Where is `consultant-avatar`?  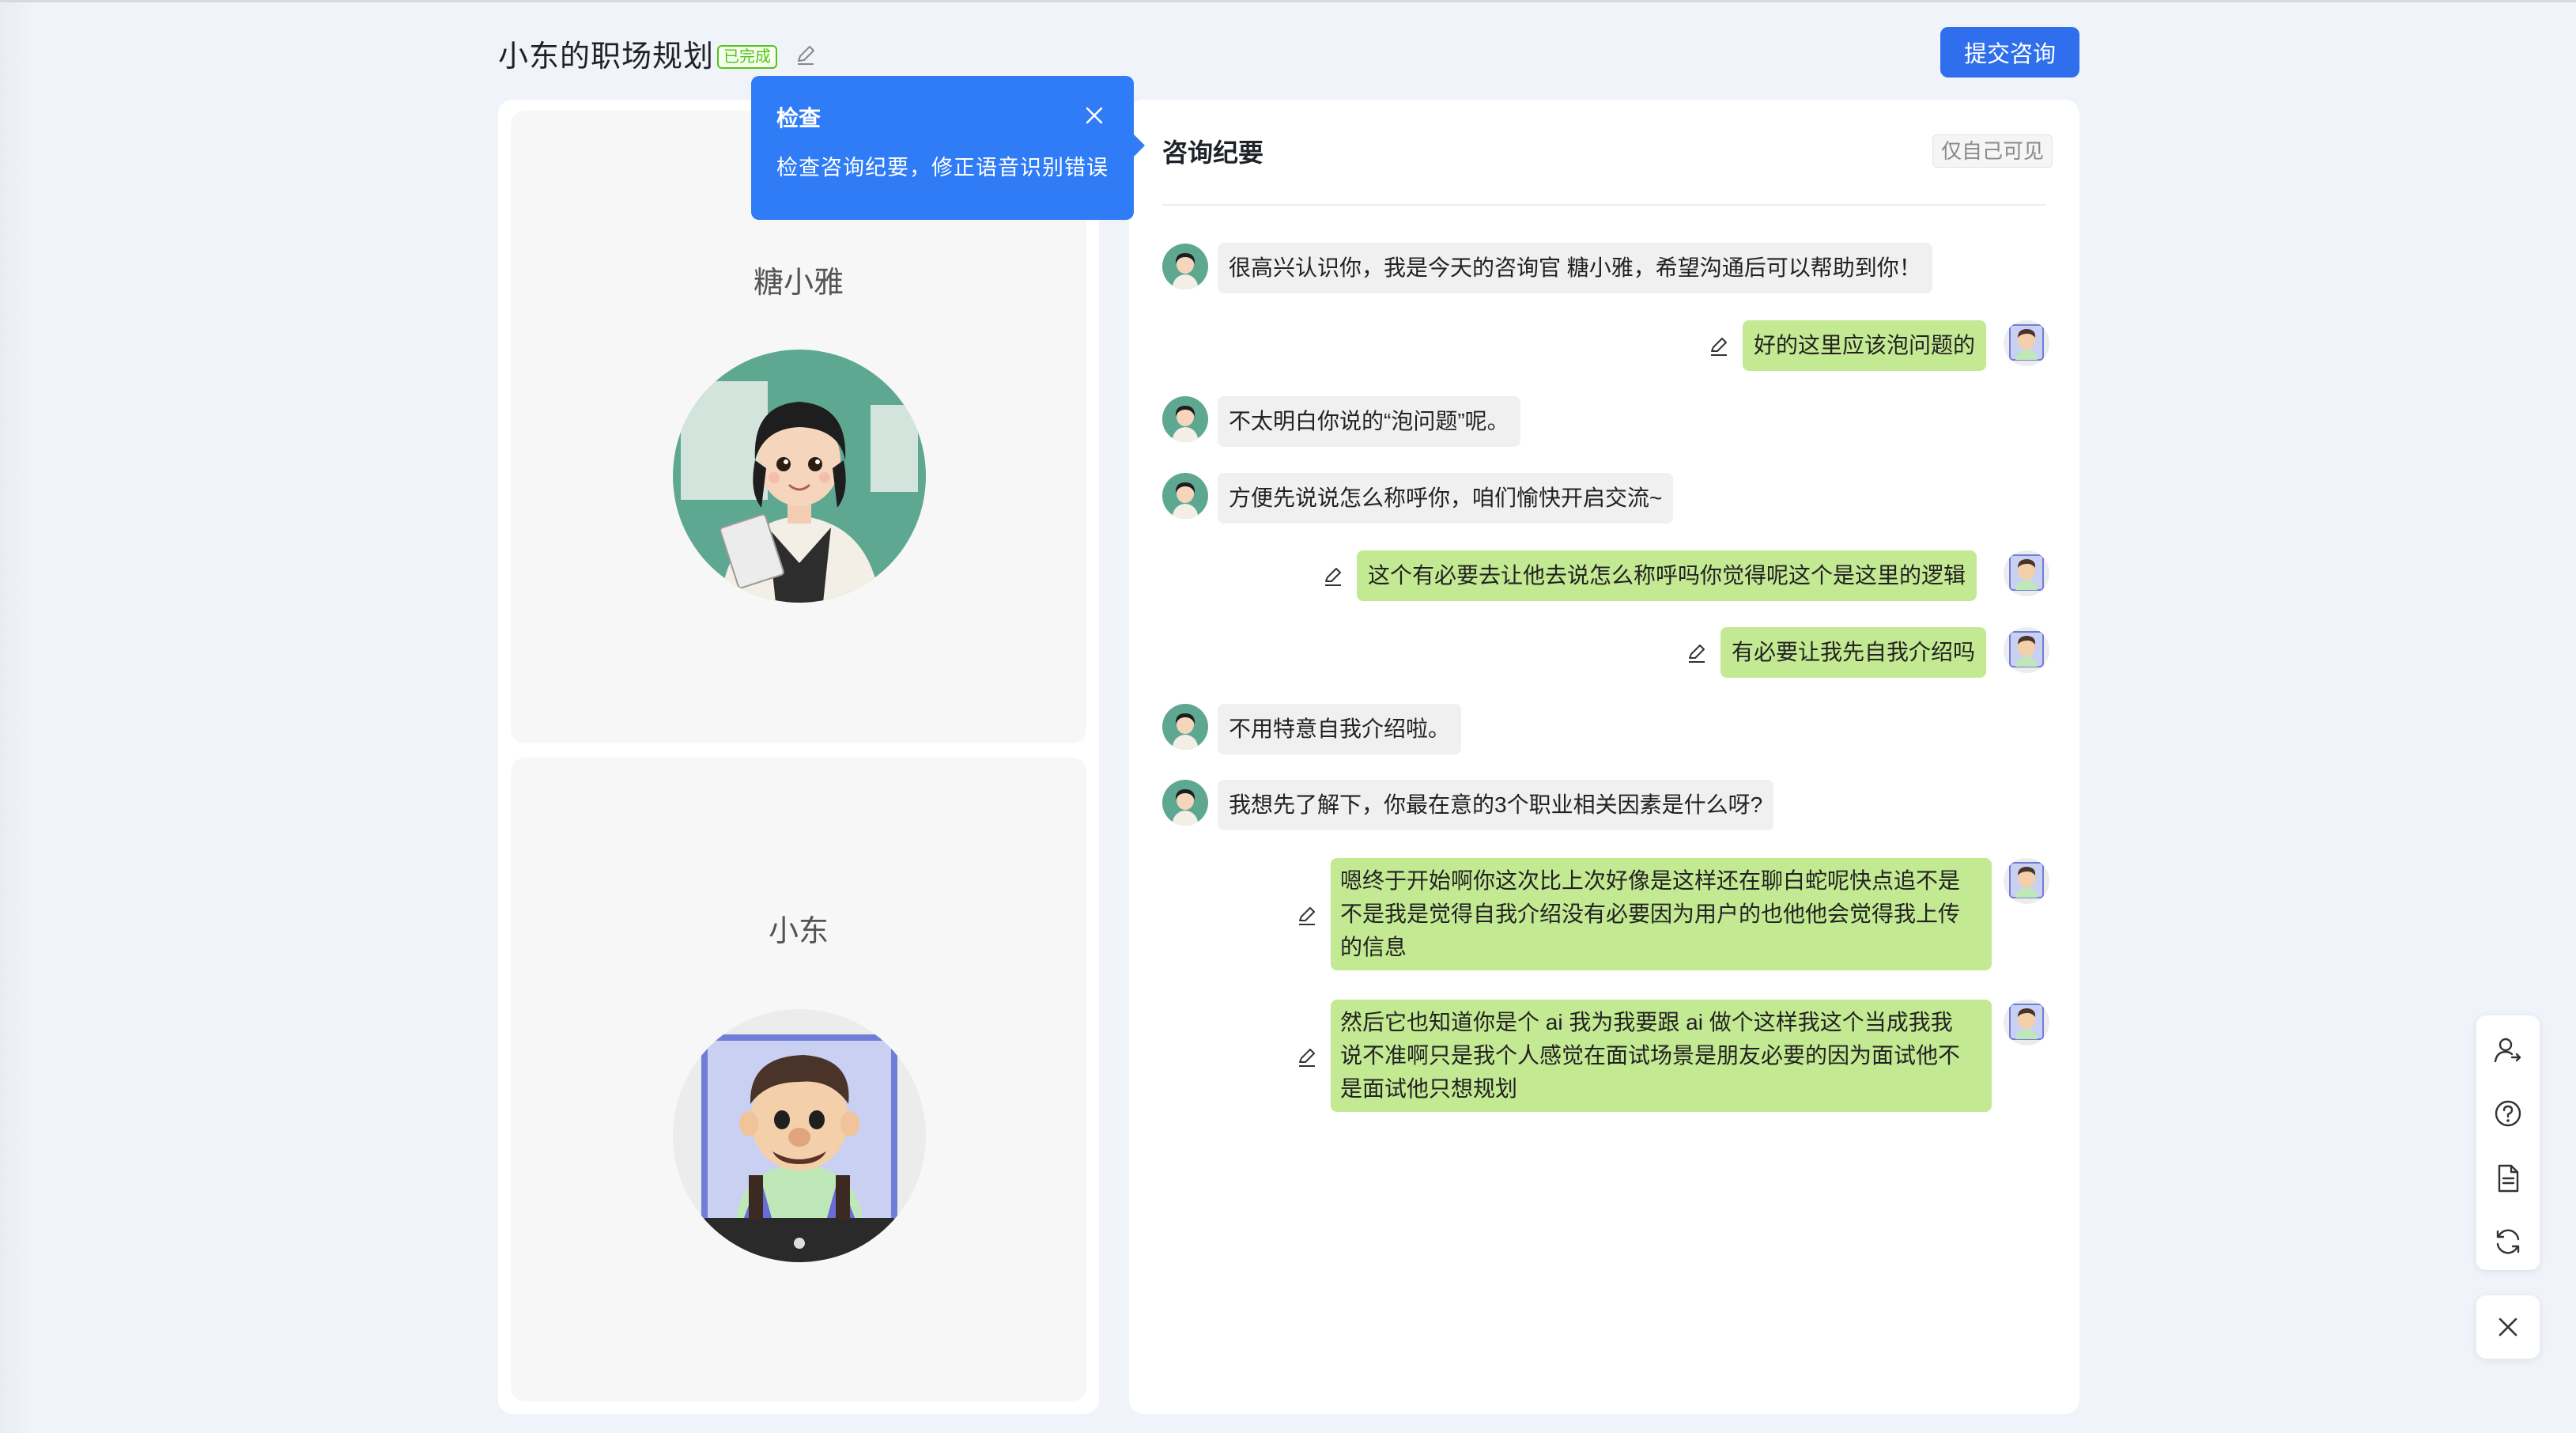 consultant-avatar is located at coordinates (799, 476).